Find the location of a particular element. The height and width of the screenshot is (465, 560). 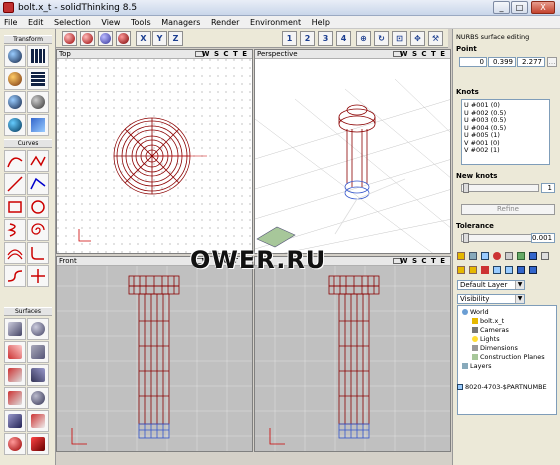

tolerance-slider is located at coordinates (500, 238).